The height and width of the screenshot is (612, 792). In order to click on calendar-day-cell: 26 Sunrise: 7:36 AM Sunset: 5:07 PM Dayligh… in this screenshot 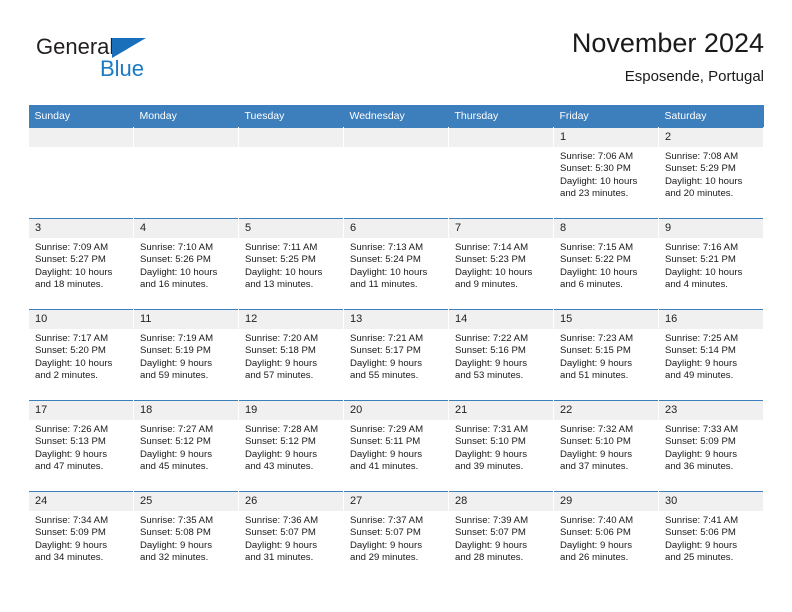, I will do `click(291, 536)`.